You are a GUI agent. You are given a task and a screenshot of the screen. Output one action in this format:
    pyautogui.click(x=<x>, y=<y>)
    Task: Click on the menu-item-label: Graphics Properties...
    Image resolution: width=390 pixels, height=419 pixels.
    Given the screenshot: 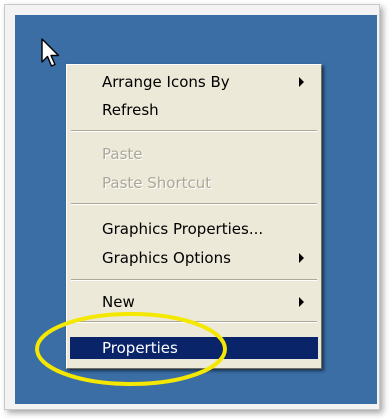 What is the action you would take?
    pyautogui.click(x=183, y=229)
    